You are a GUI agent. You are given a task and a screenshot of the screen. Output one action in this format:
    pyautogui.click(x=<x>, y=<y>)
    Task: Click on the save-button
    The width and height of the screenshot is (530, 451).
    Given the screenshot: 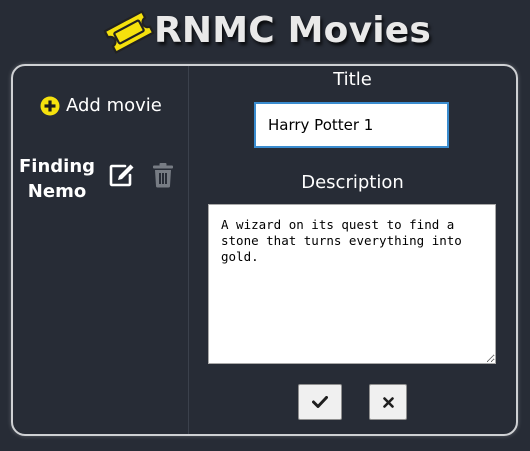 What is the action you would take?
    pyautogui.click(x=320, y=402)
    